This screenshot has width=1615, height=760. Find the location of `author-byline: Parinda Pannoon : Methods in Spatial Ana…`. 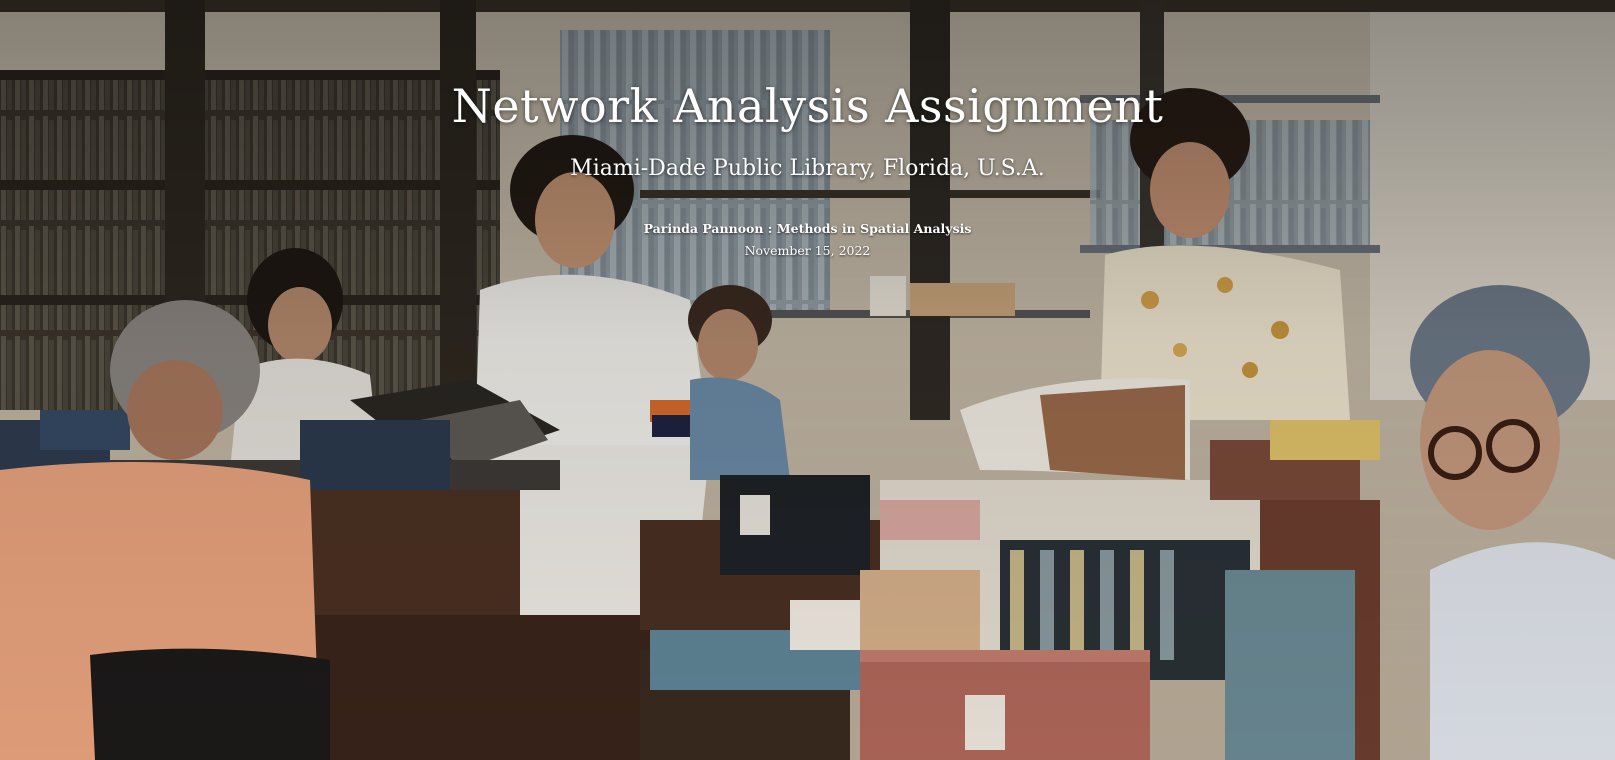

author-byline: Parinda Pannoon : Methods in Spatial Ana… is located at coordinates (807, 228).